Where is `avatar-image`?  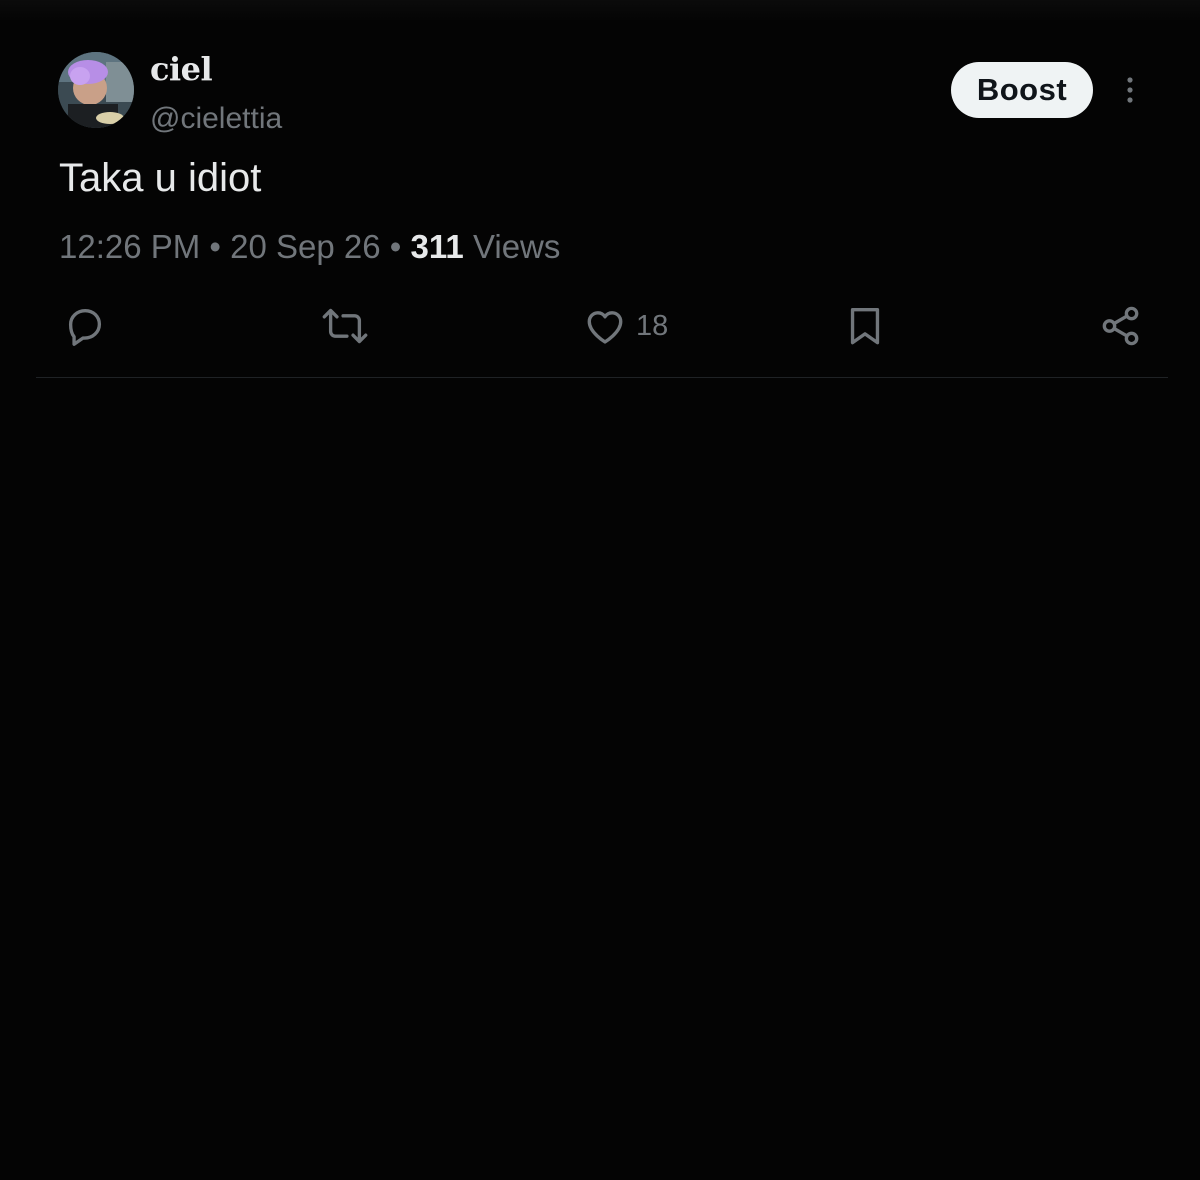
avatar-image is located at coordinates (96, 90).